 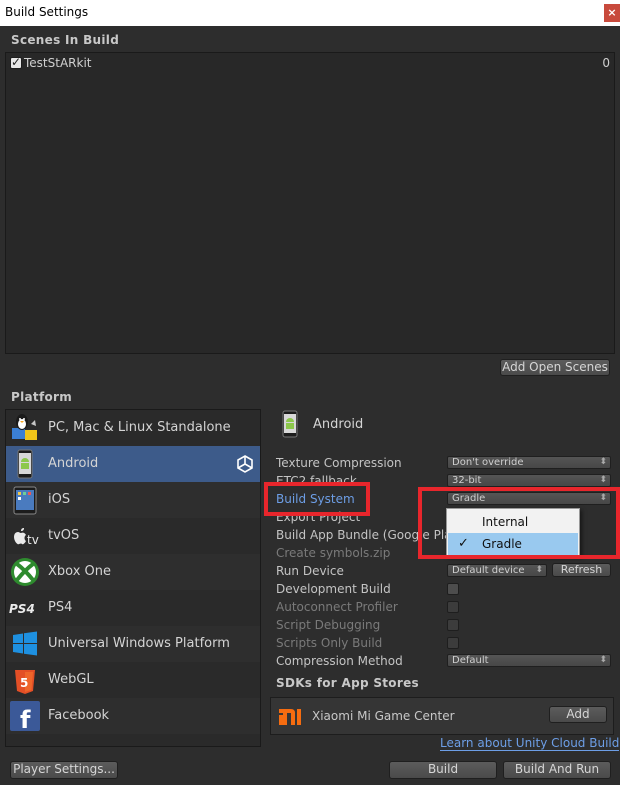 What do you see at coordinates (337, 607) in the screenshot?
I see `autoconnect-profiler-label: Autoconnect Profiler` at bounding box center [337, 607].